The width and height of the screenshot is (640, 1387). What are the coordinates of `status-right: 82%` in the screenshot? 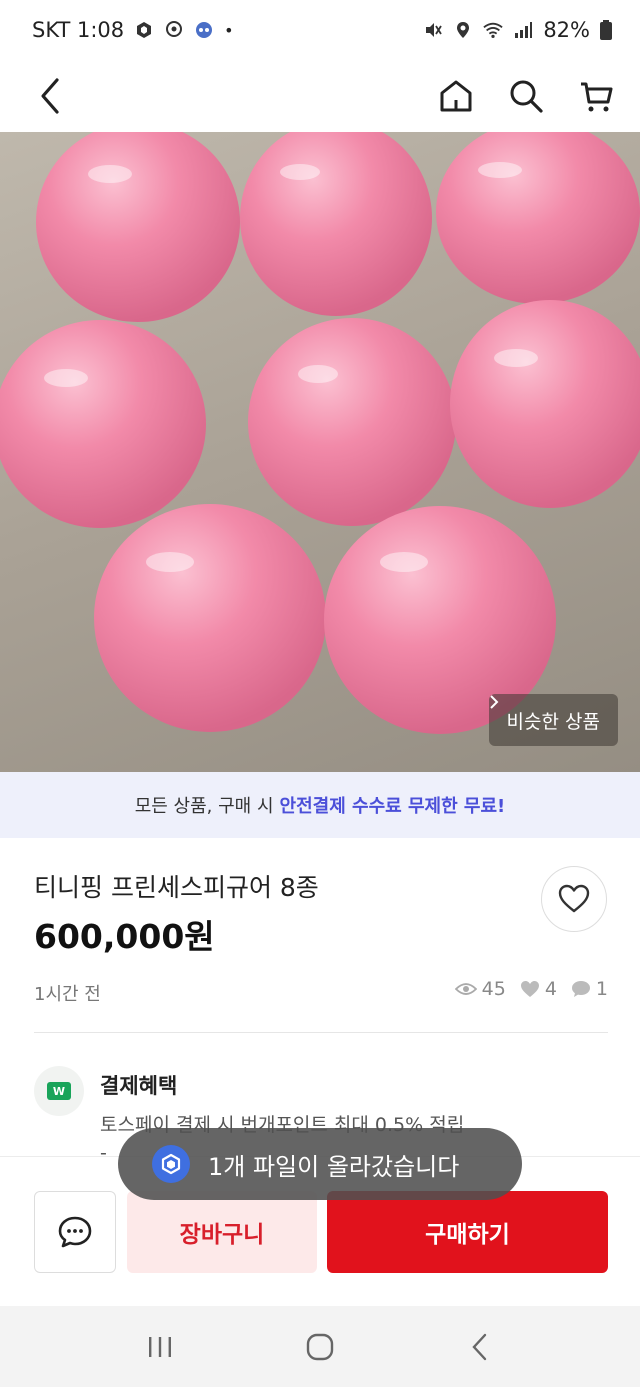 It's located at (517, 30).